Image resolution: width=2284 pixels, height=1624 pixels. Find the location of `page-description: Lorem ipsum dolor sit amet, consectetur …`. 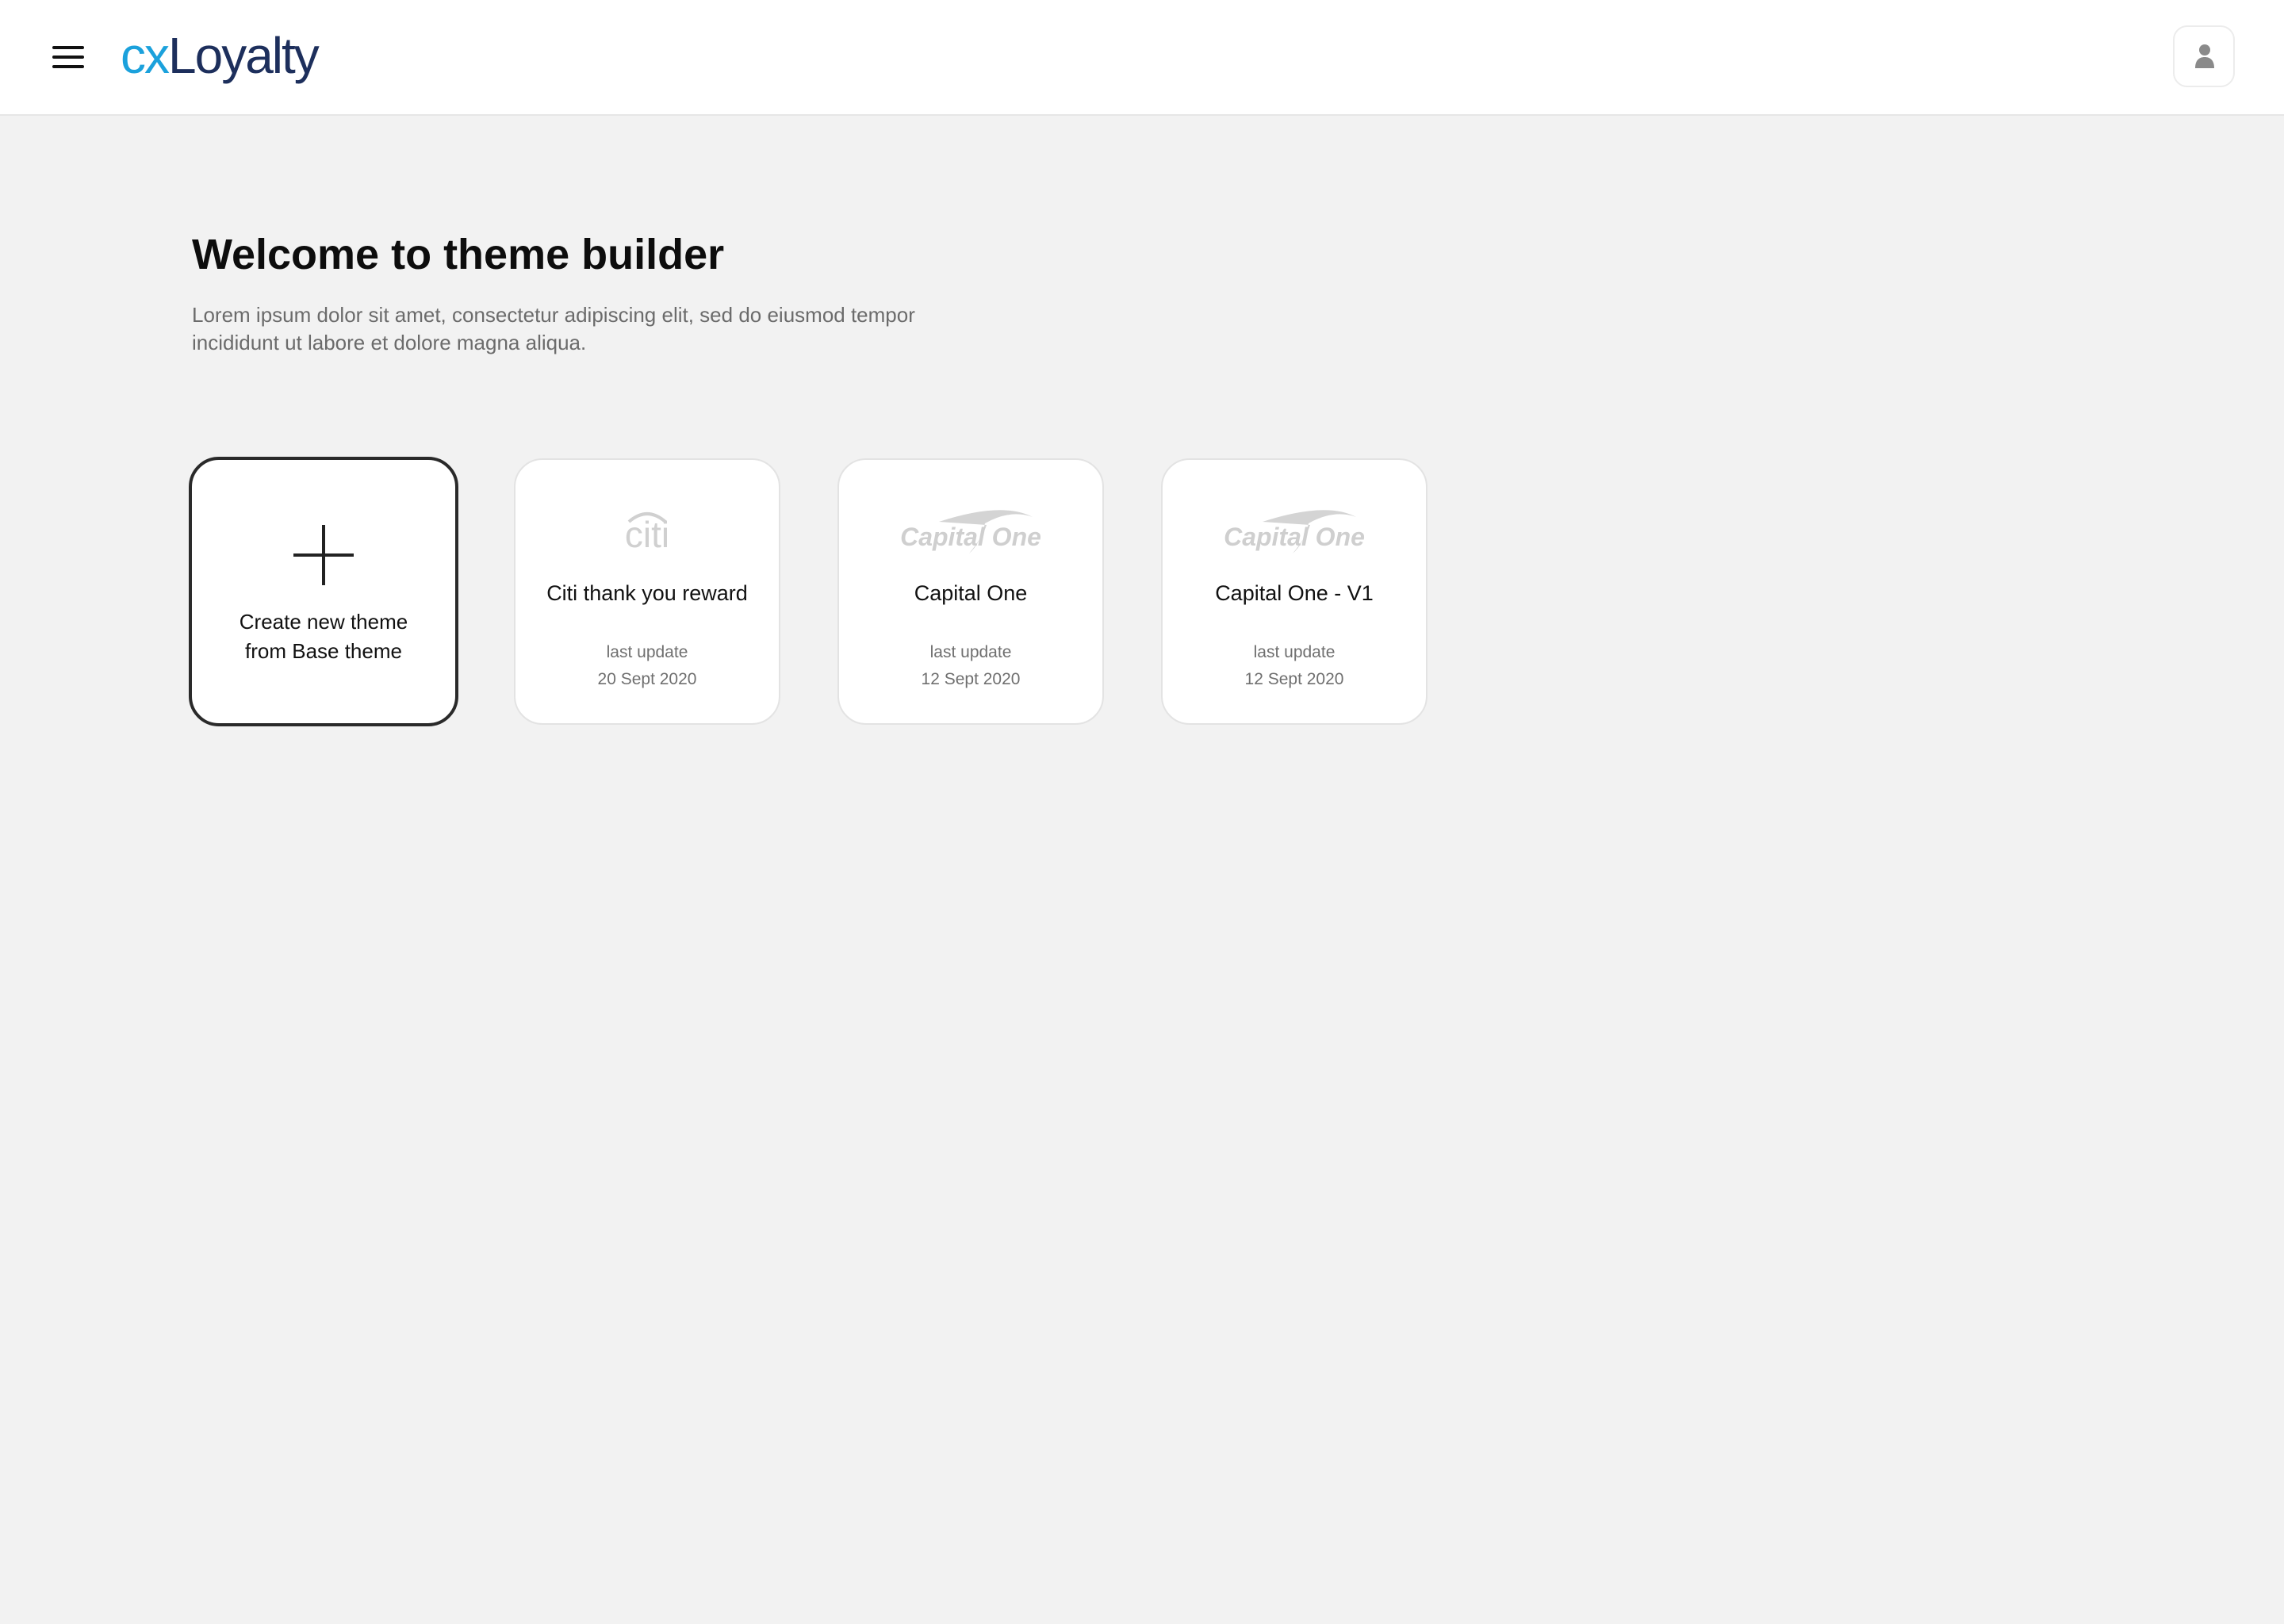

page-description: Lorem ipsum dolor sit amet, consectetur … is located at coordinates (553, 328).